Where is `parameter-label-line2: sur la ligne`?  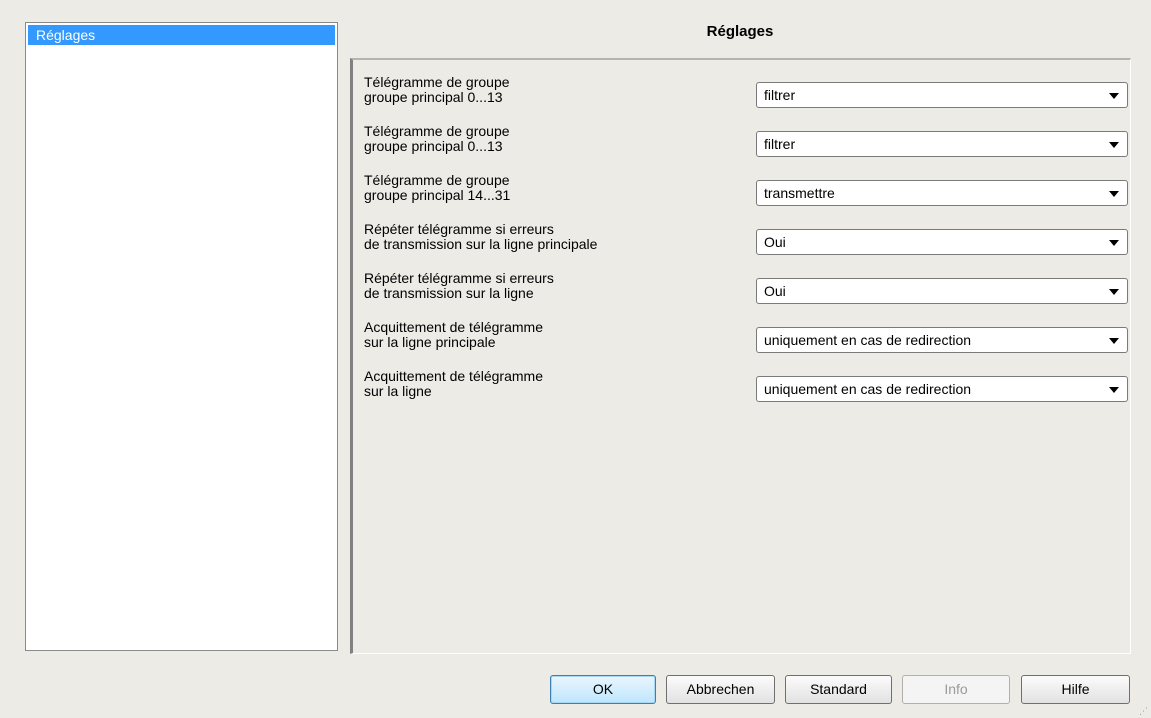
parameter-label-line2: sur la ligne is located at coordinates (398, 391).